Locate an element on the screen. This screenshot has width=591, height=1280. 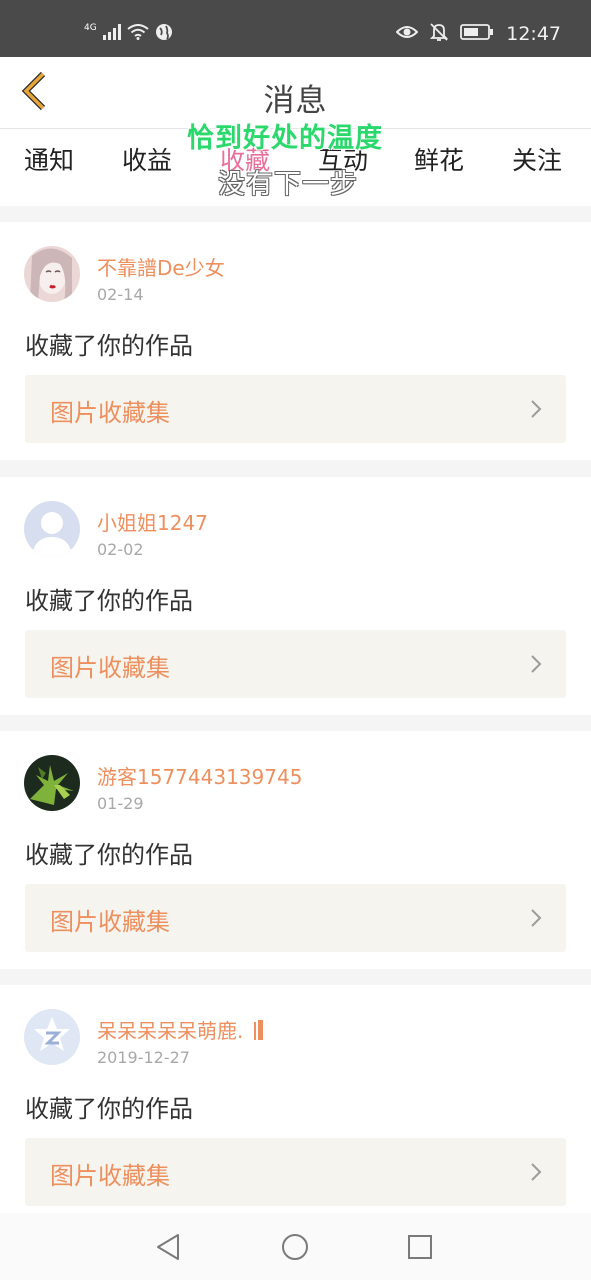
username: 小姐姐1247 is located at coordinates (152, 521).